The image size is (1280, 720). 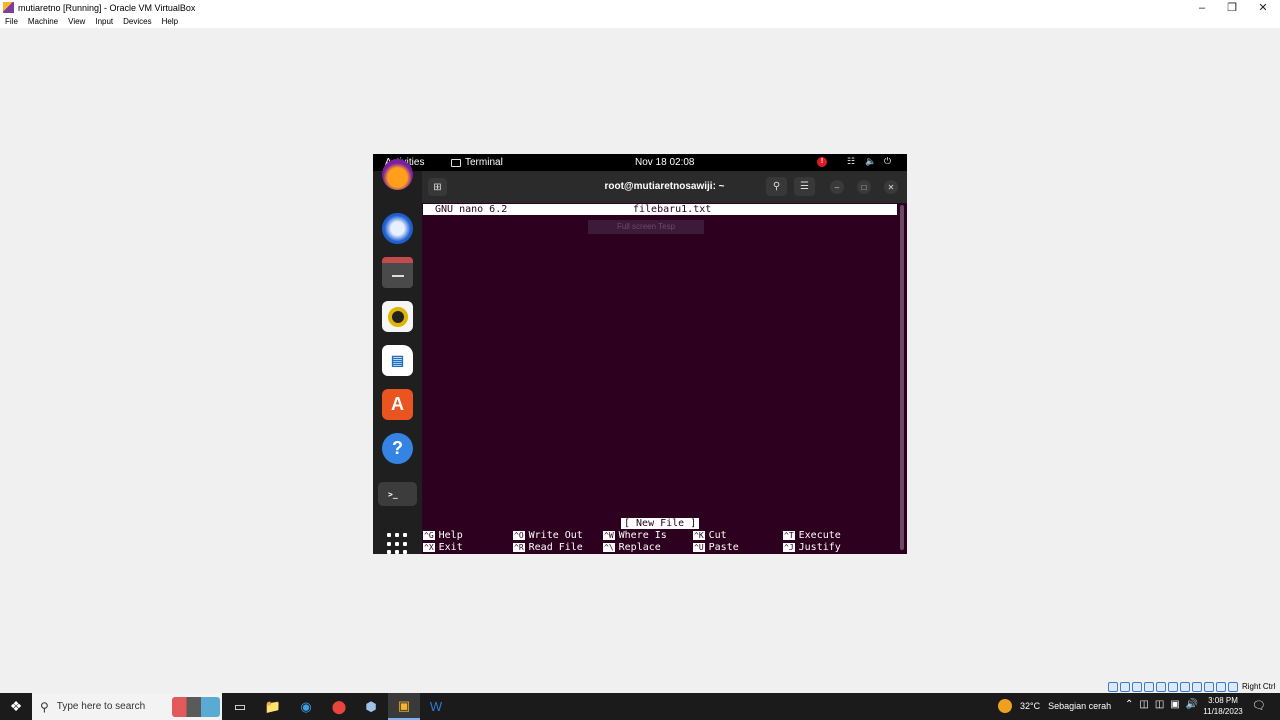 What do you see at coordinates (8, 7) in the screenshot?
I see `virtualbox-icon` at bounding box center [8, 7].